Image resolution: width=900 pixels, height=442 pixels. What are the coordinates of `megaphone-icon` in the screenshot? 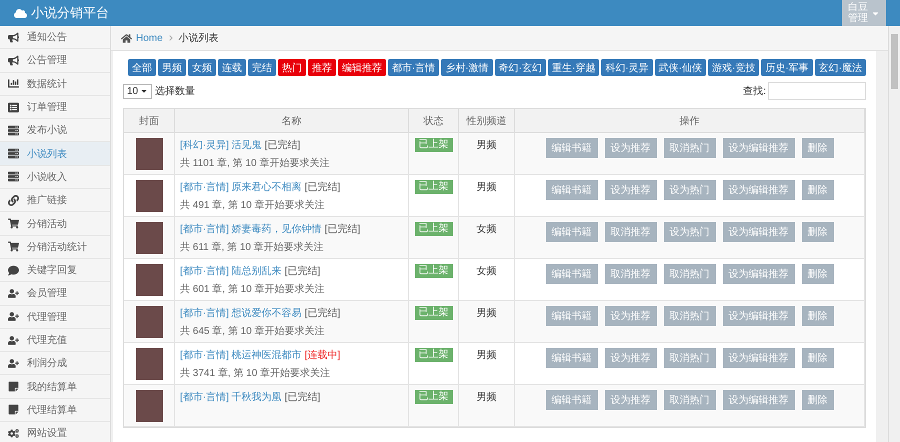 It's located at (13, 37).